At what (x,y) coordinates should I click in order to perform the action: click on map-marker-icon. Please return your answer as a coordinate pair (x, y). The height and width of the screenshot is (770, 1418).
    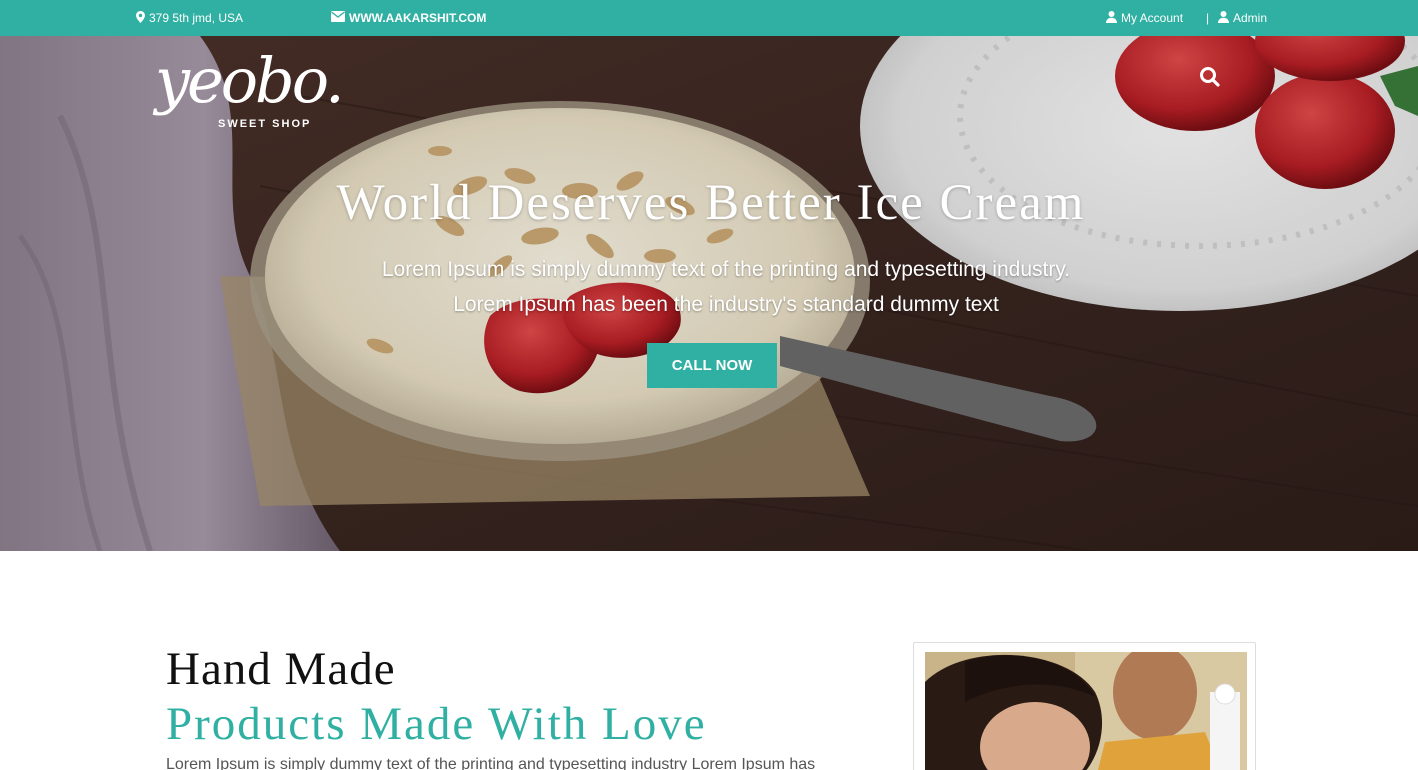
    Looking at the image, I should click on (142, 18).